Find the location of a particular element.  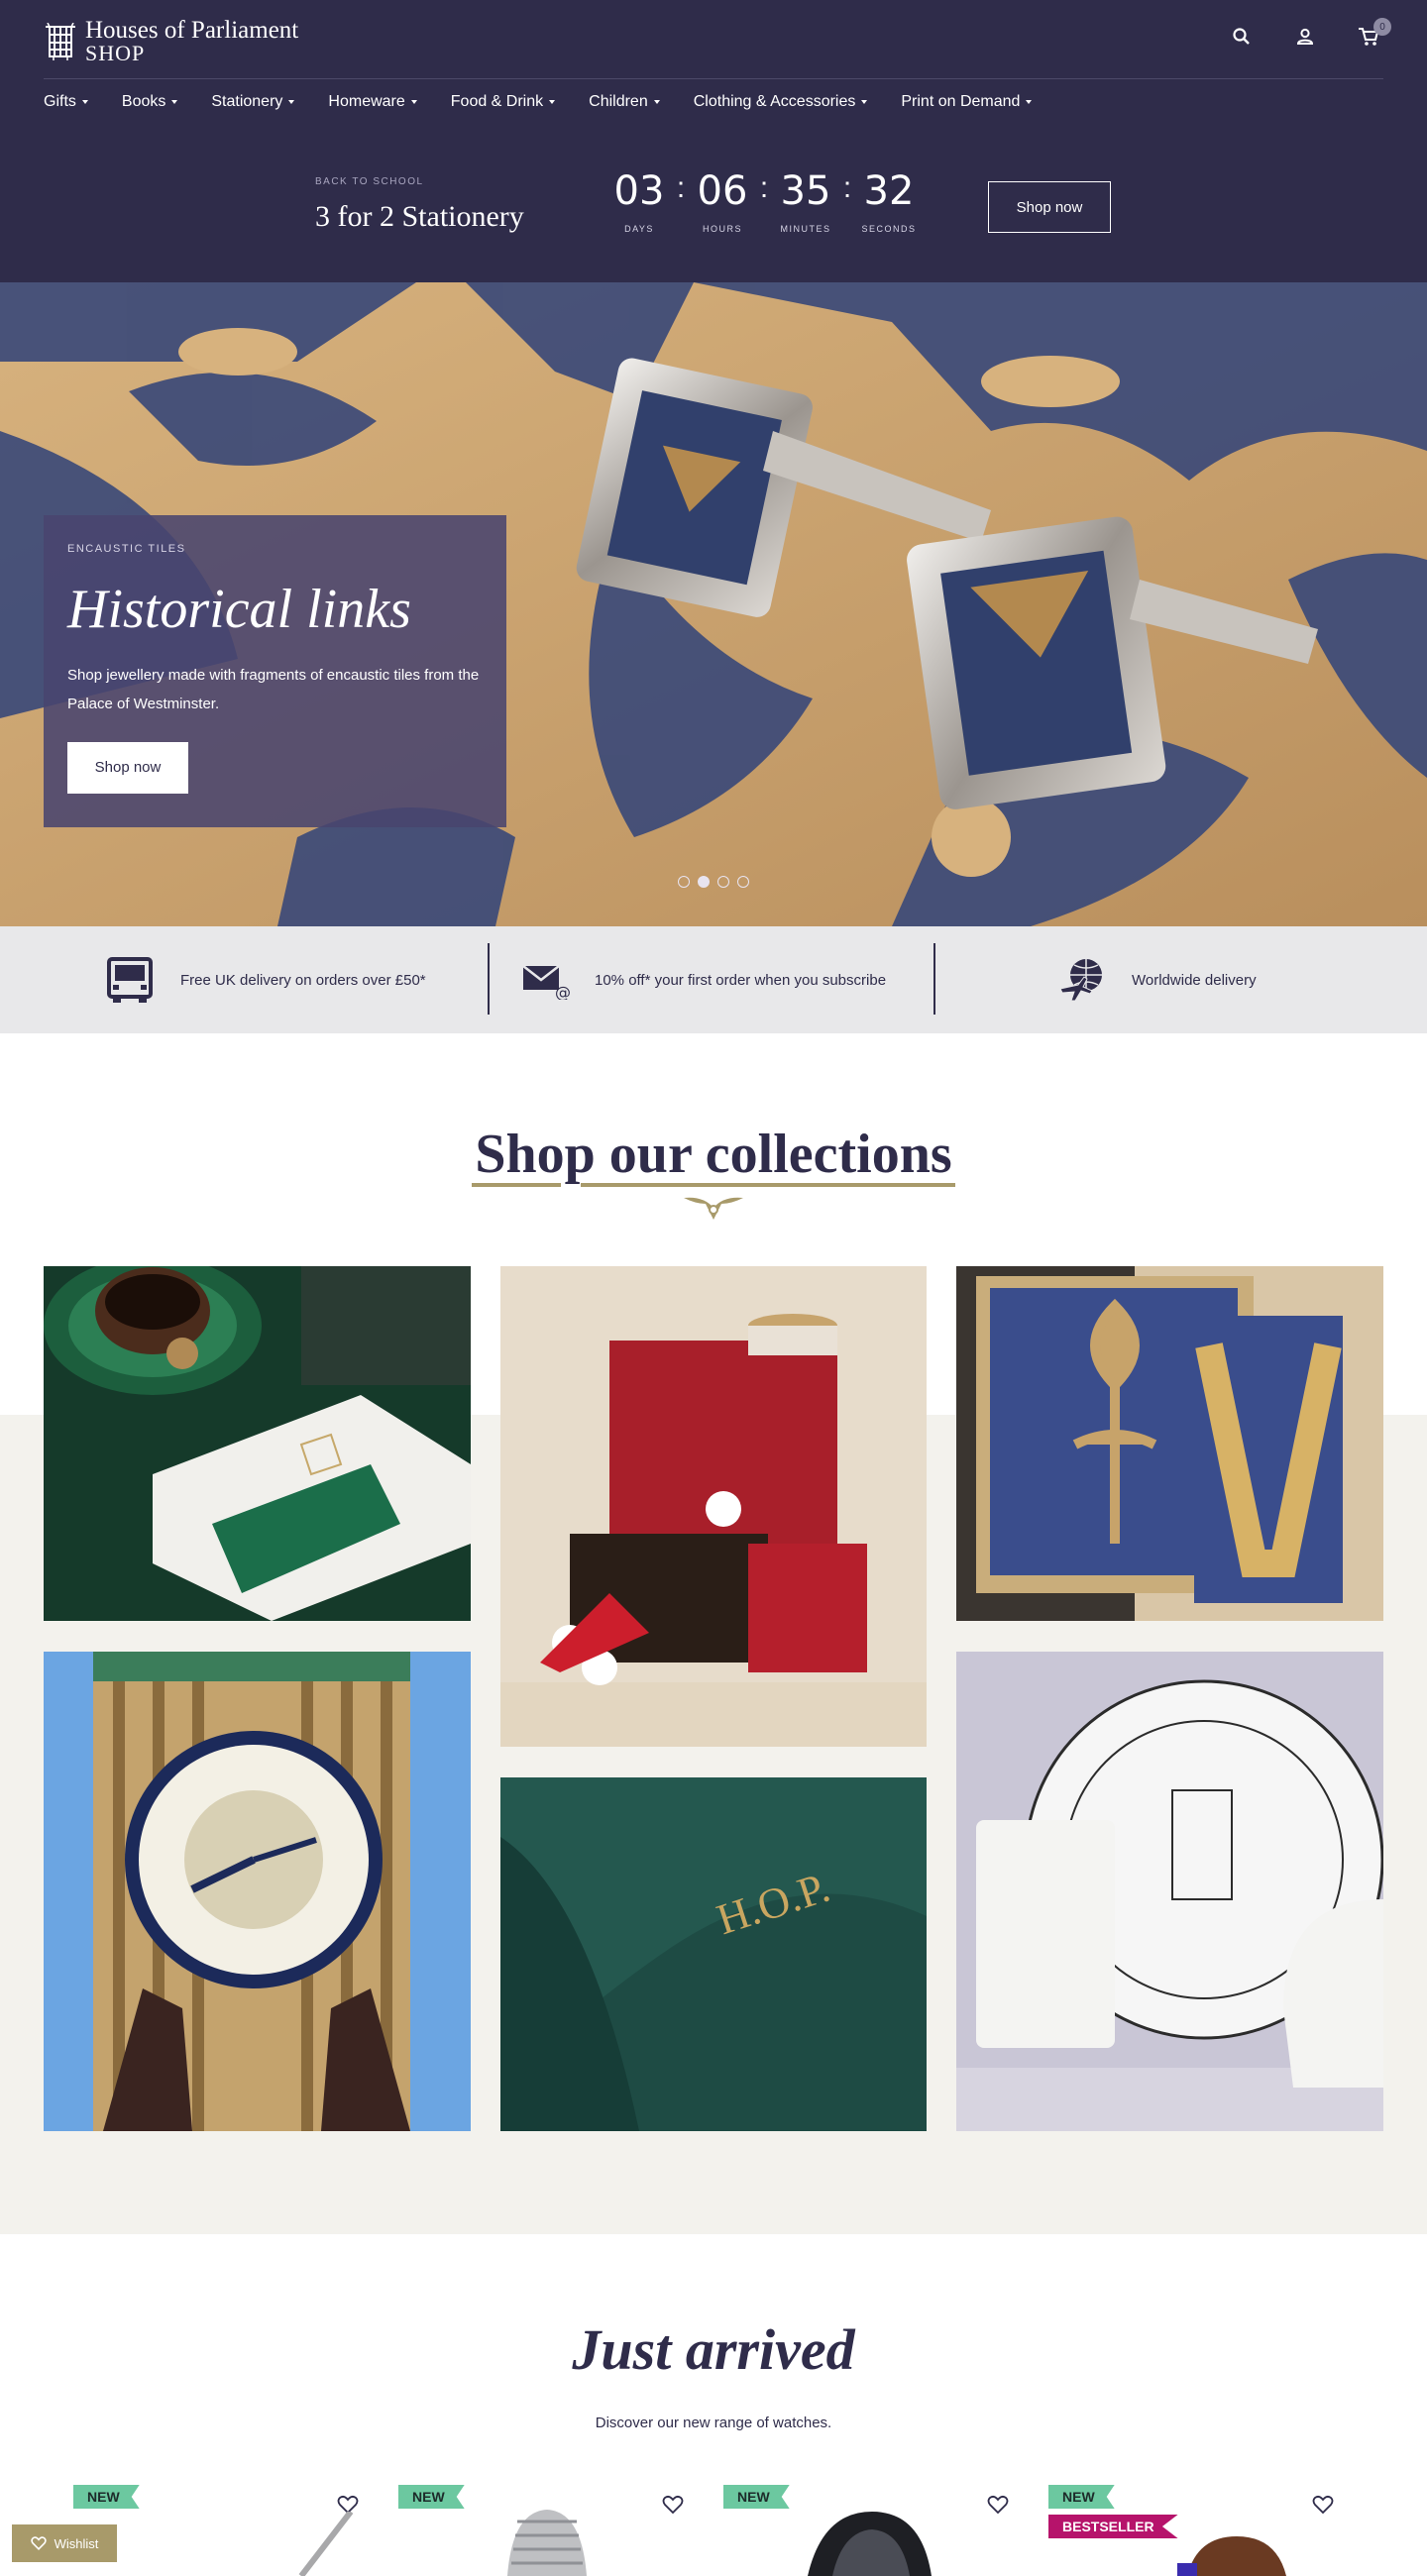

portcullis-icon is located at coordinates (60, 41).